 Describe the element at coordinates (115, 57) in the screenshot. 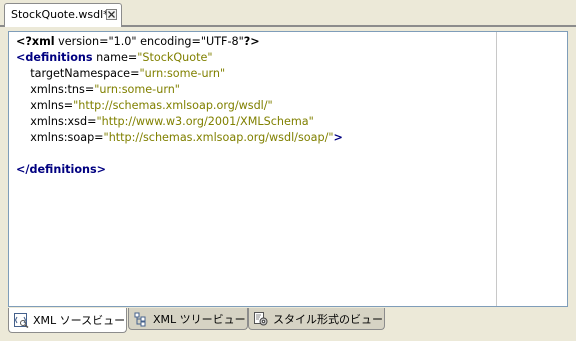

I see `attribute-name: name=` at that location.